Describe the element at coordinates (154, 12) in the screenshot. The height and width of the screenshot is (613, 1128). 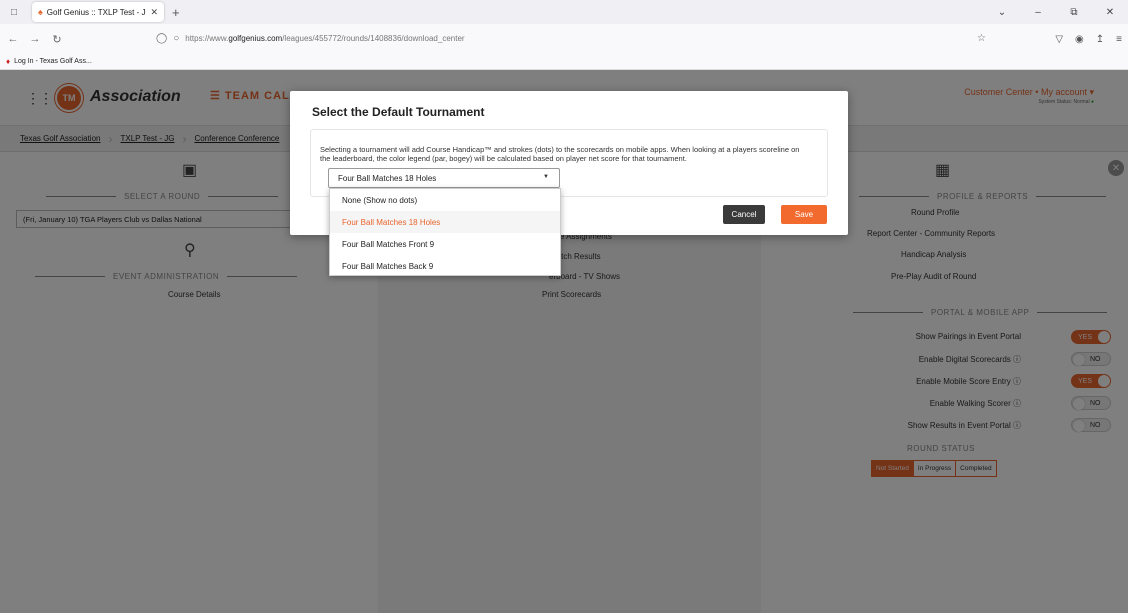
I see `close-tab-icon: ✕` at that location.